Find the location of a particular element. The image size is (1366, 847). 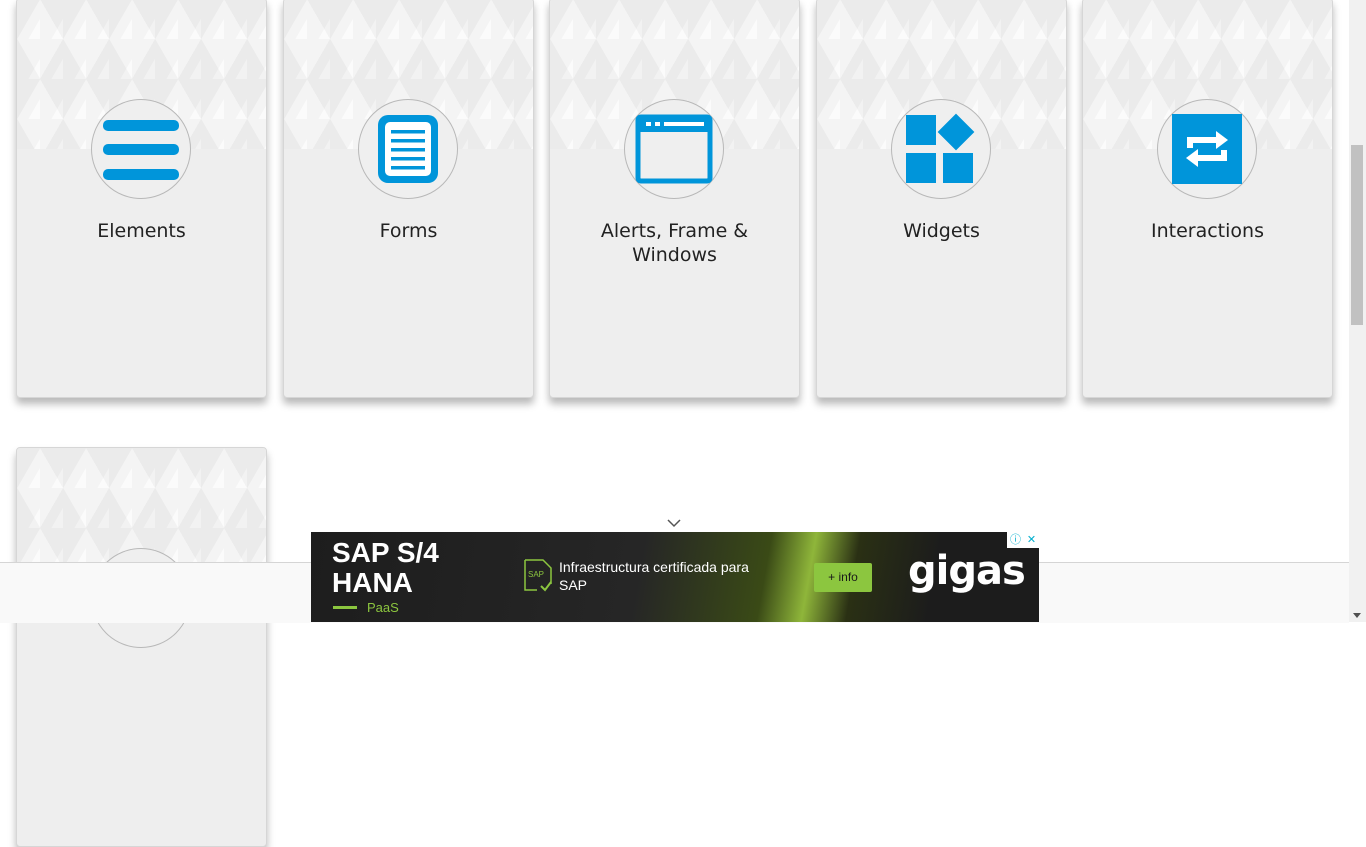

ad-headline-line1: SAP S/4 is located at coordinates (385, 552).